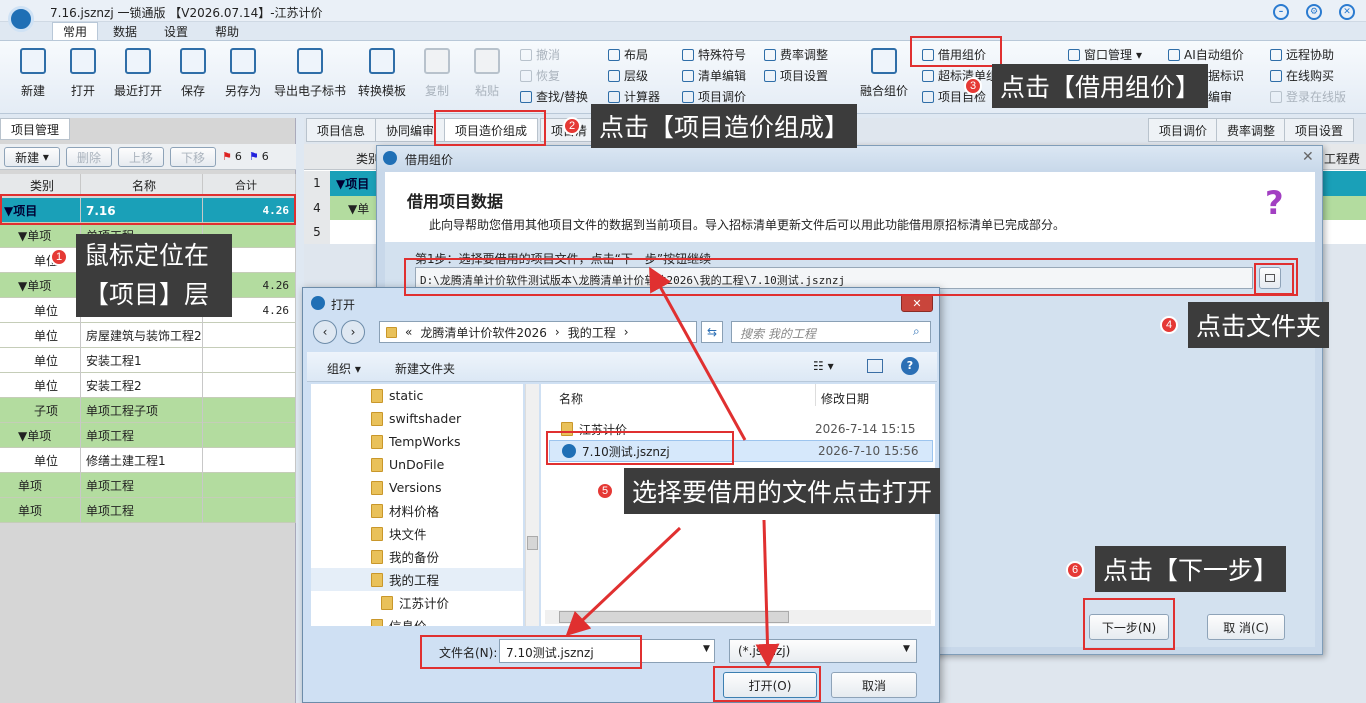 The width and height of the screenshot is (1366, 703). I want to click on preview-pane-icon, so click(875, 366).